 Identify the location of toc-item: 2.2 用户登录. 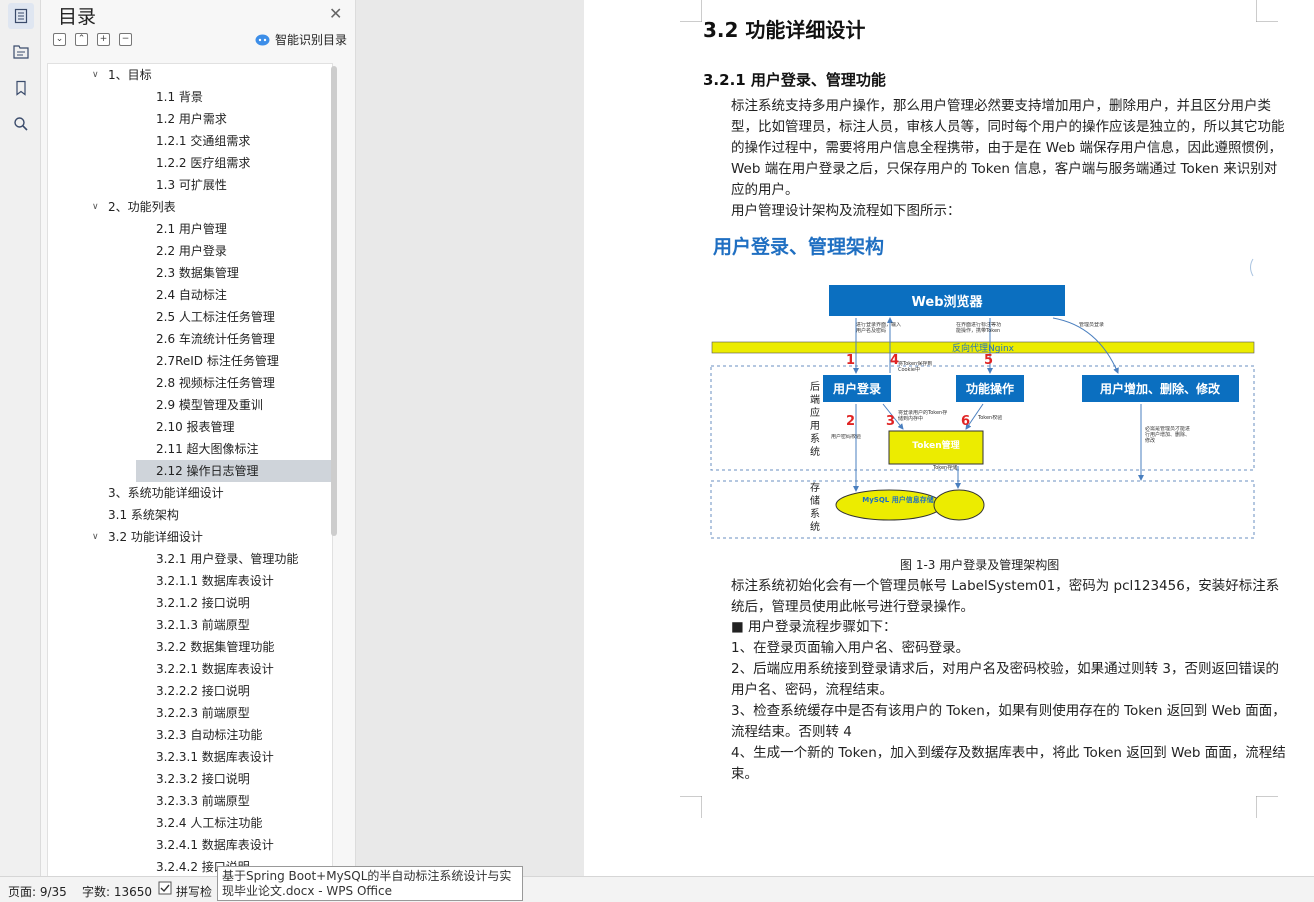
(190, 251).